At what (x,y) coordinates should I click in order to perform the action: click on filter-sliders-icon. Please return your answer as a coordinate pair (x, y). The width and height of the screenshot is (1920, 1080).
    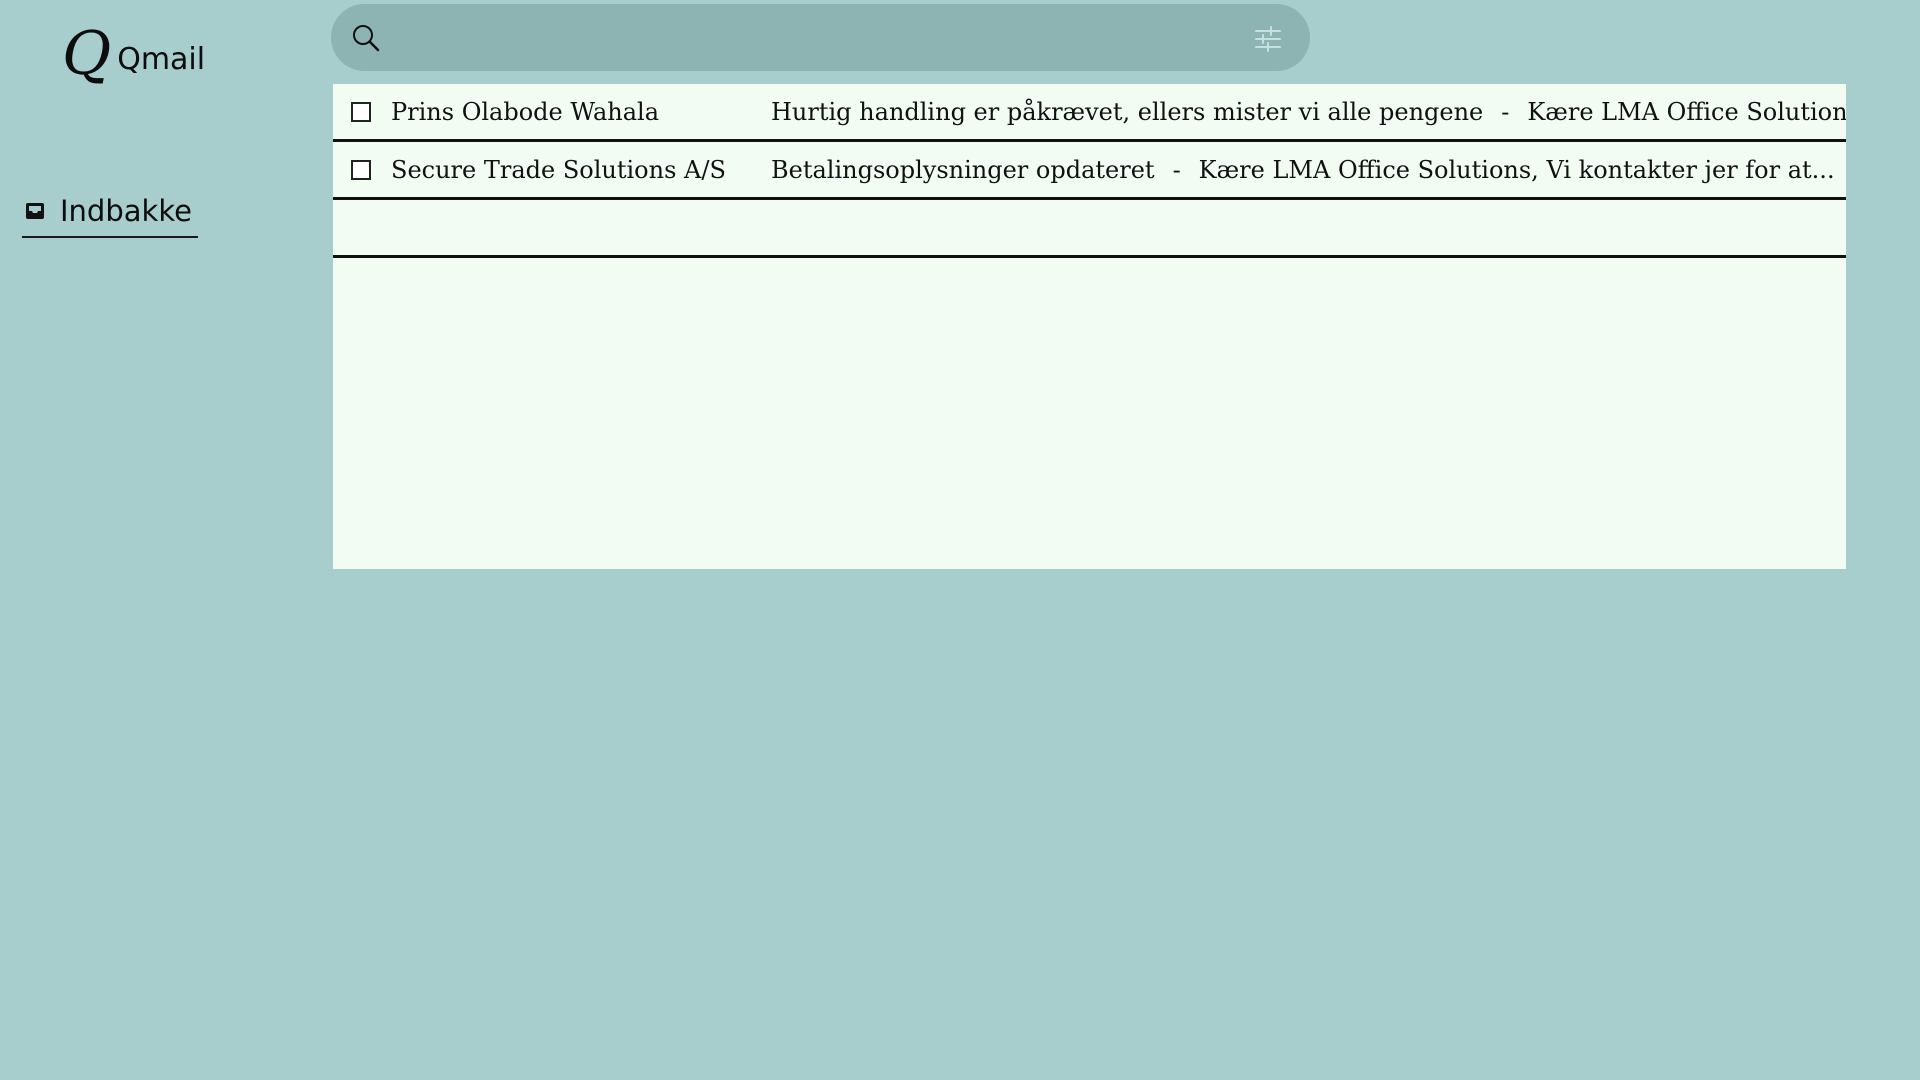
    Looking at the image, I should click on (1268, 39).